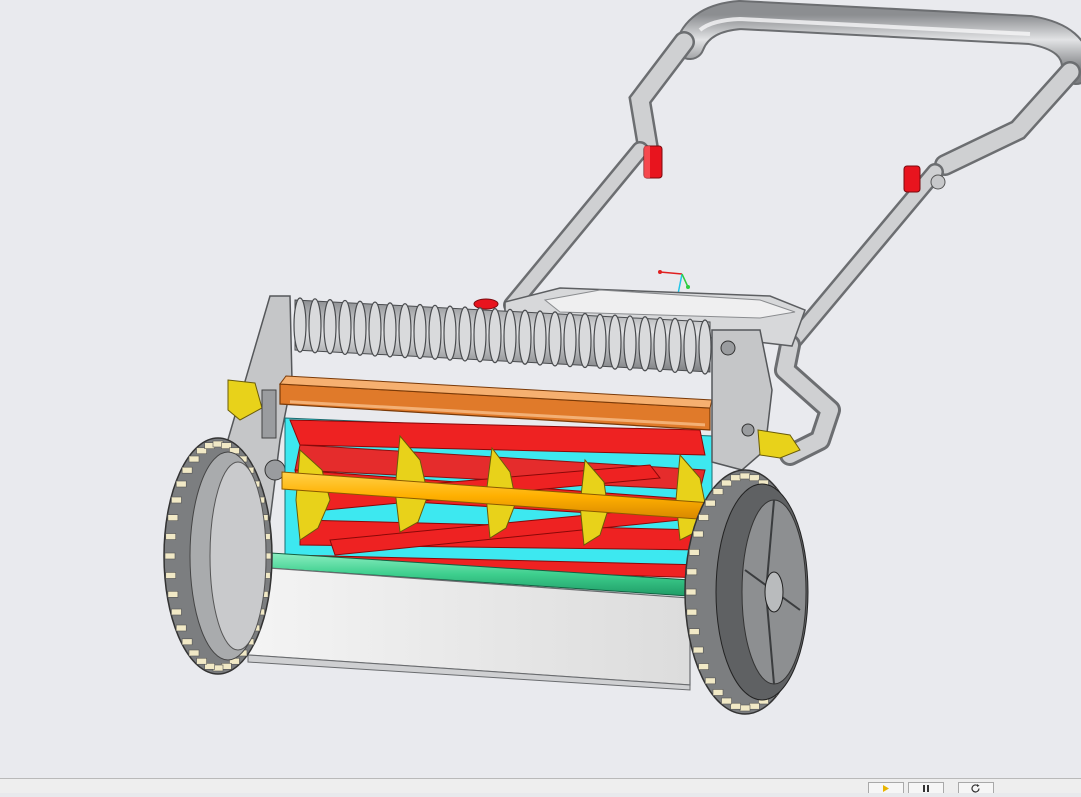  Describe the element at coordinates (497, 498) in the screenshot. I see `reel-cylinder` at that location.